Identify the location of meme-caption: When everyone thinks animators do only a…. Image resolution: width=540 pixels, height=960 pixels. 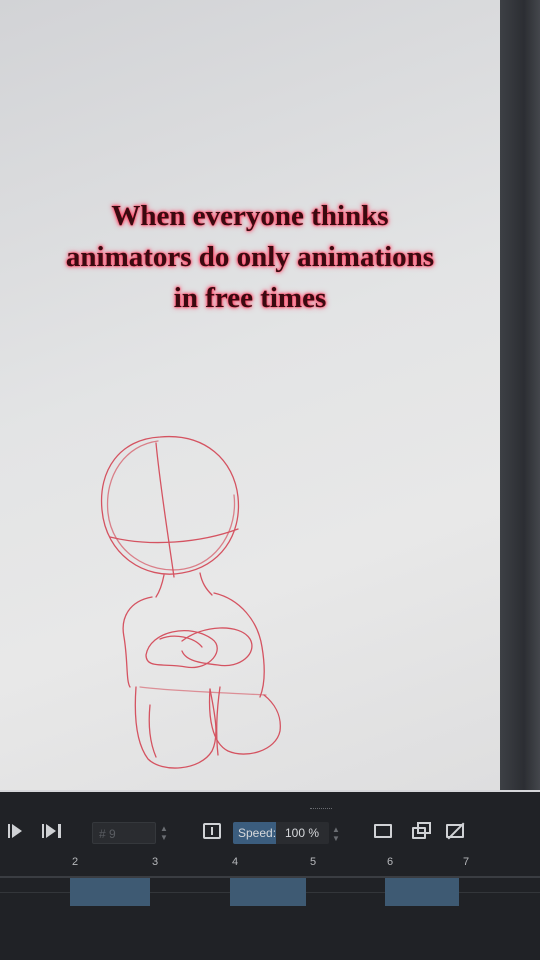
(250, 257).